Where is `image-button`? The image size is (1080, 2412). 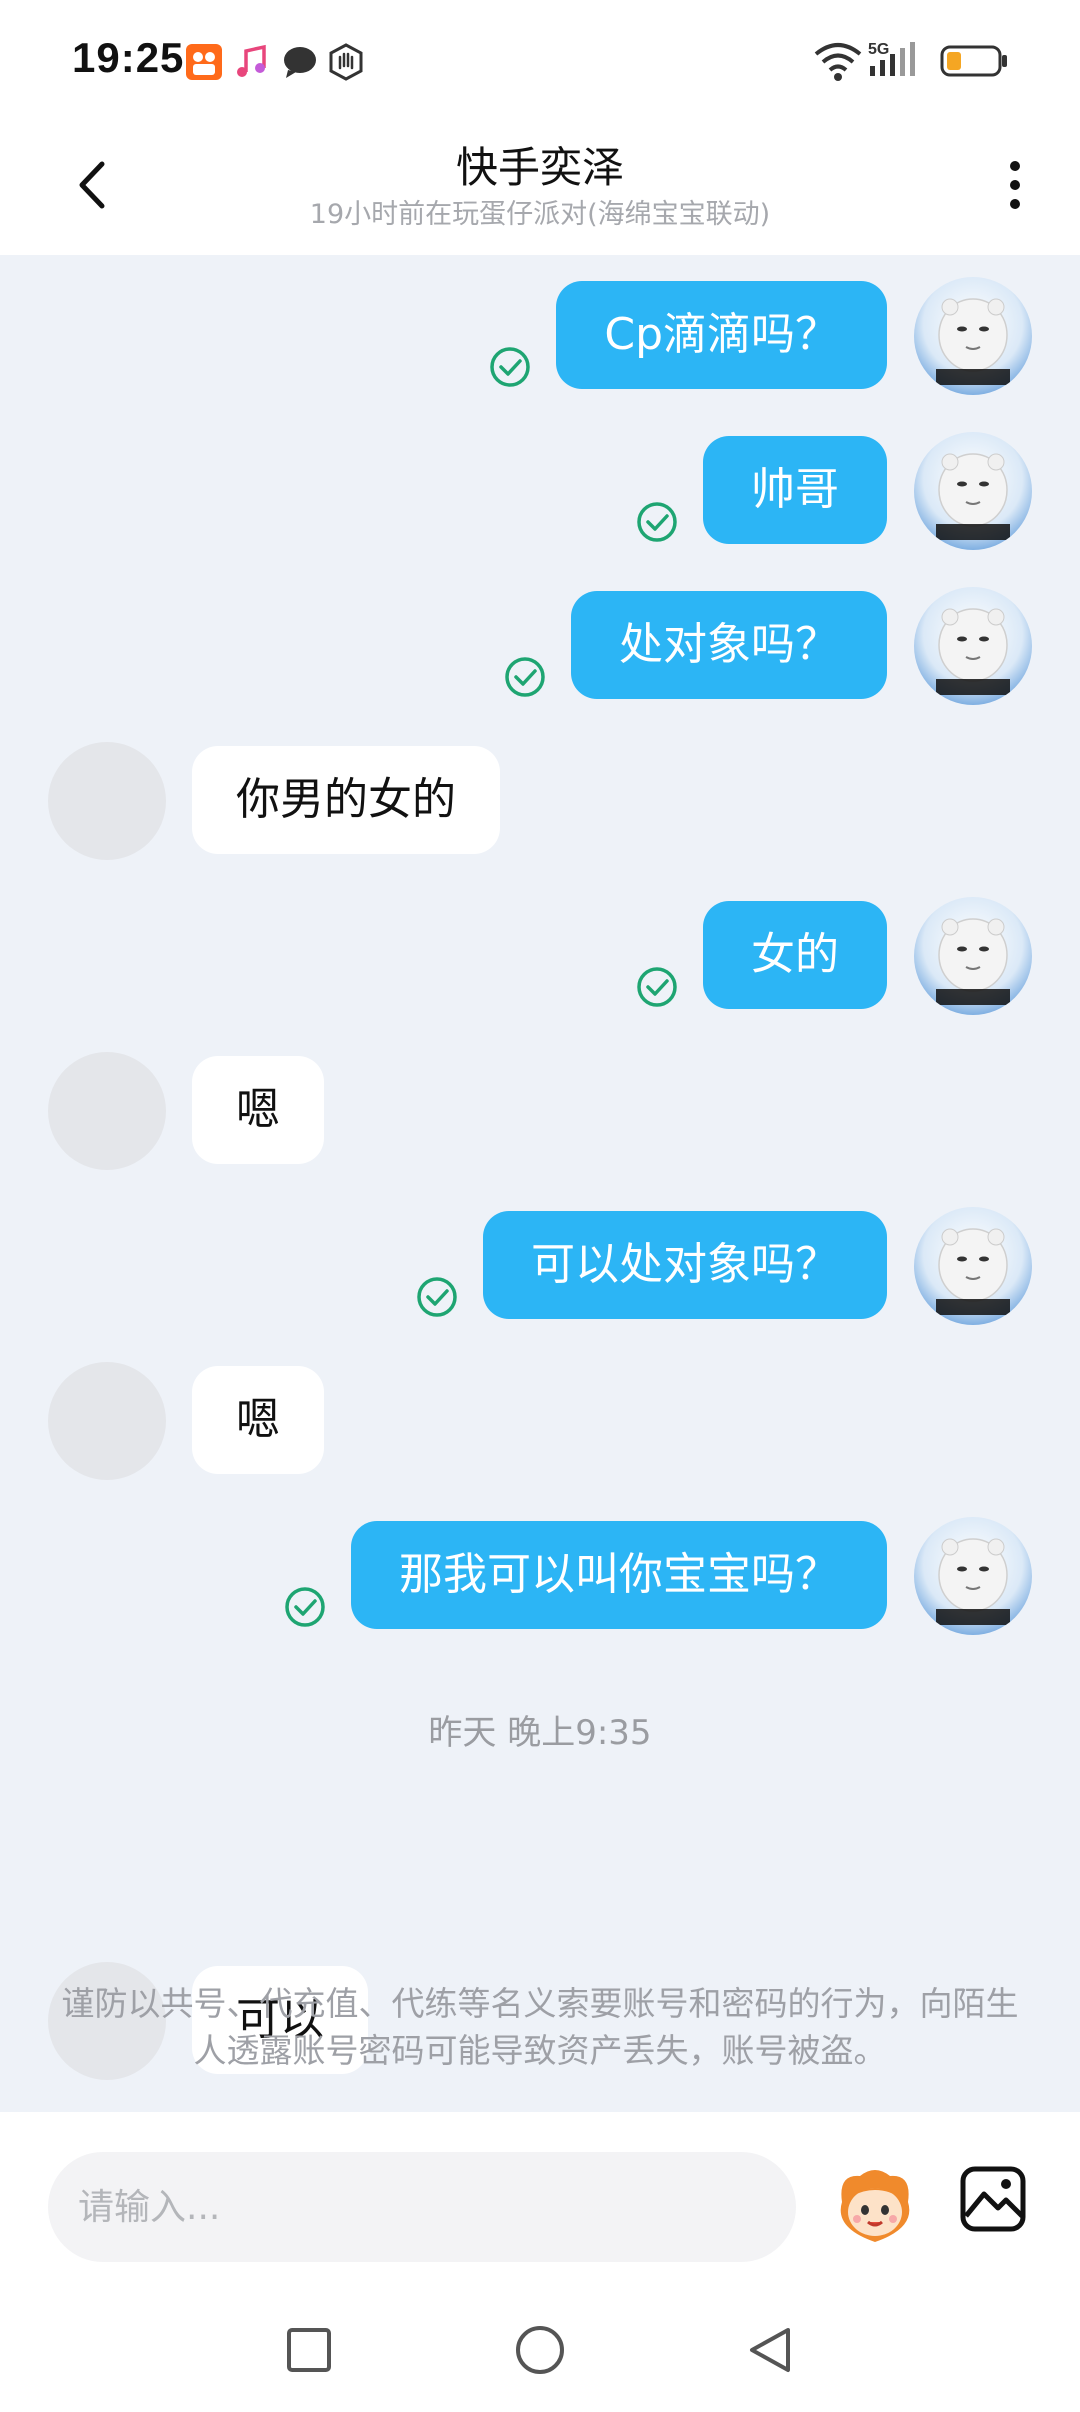
image-button is located at coordinates (993, 2199).